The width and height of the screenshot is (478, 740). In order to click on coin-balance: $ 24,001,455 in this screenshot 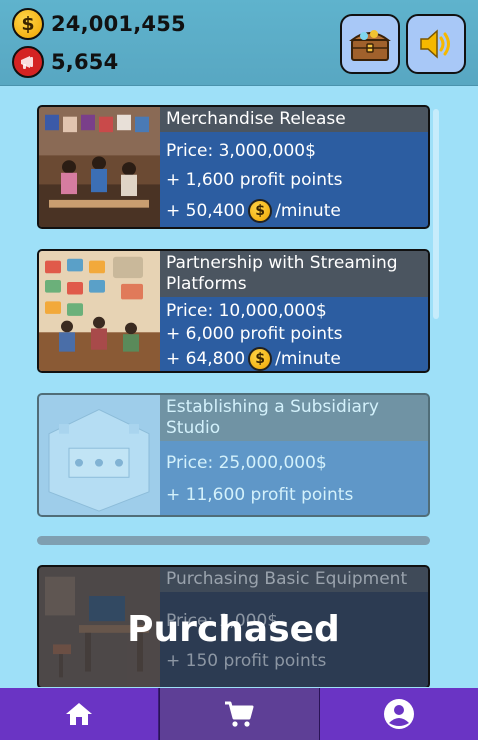, I will do `click(99, 24)`.